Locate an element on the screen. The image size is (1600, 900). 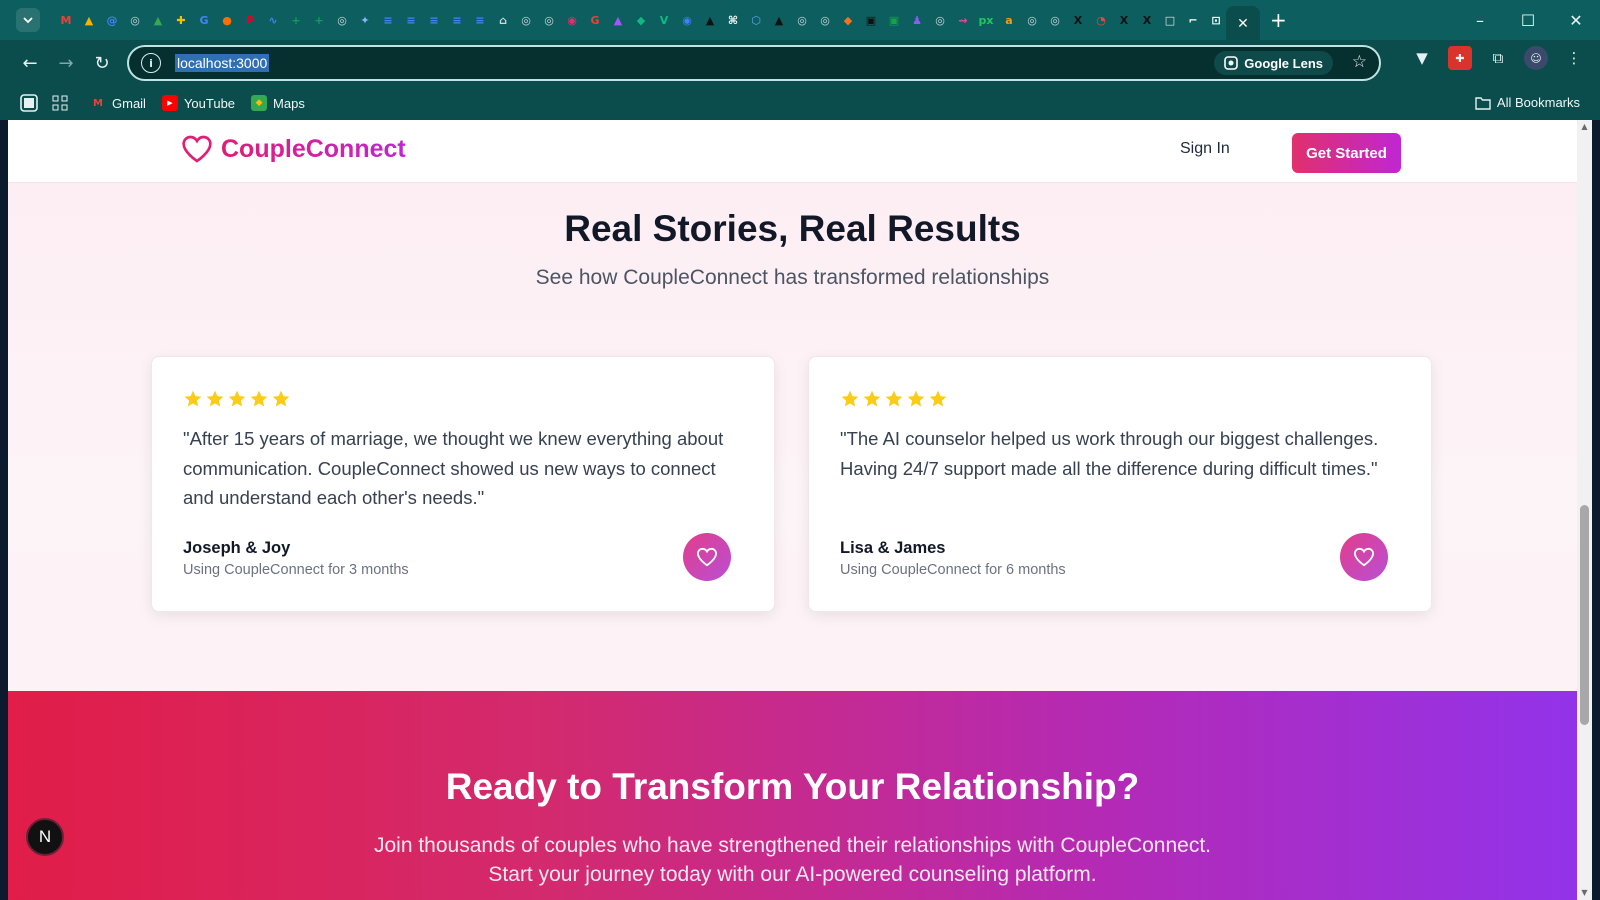
url-text: localhost:3000 is located at coordinates (222, 63).